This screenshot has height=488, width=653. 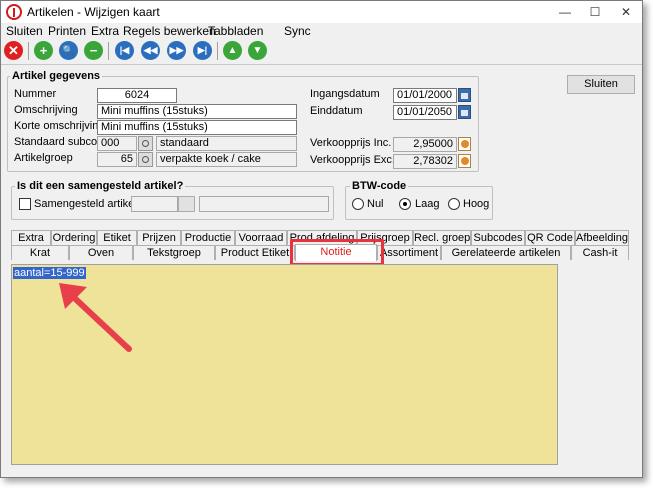 I want to click on search-button: 🔍, so click(x=68, y=50).